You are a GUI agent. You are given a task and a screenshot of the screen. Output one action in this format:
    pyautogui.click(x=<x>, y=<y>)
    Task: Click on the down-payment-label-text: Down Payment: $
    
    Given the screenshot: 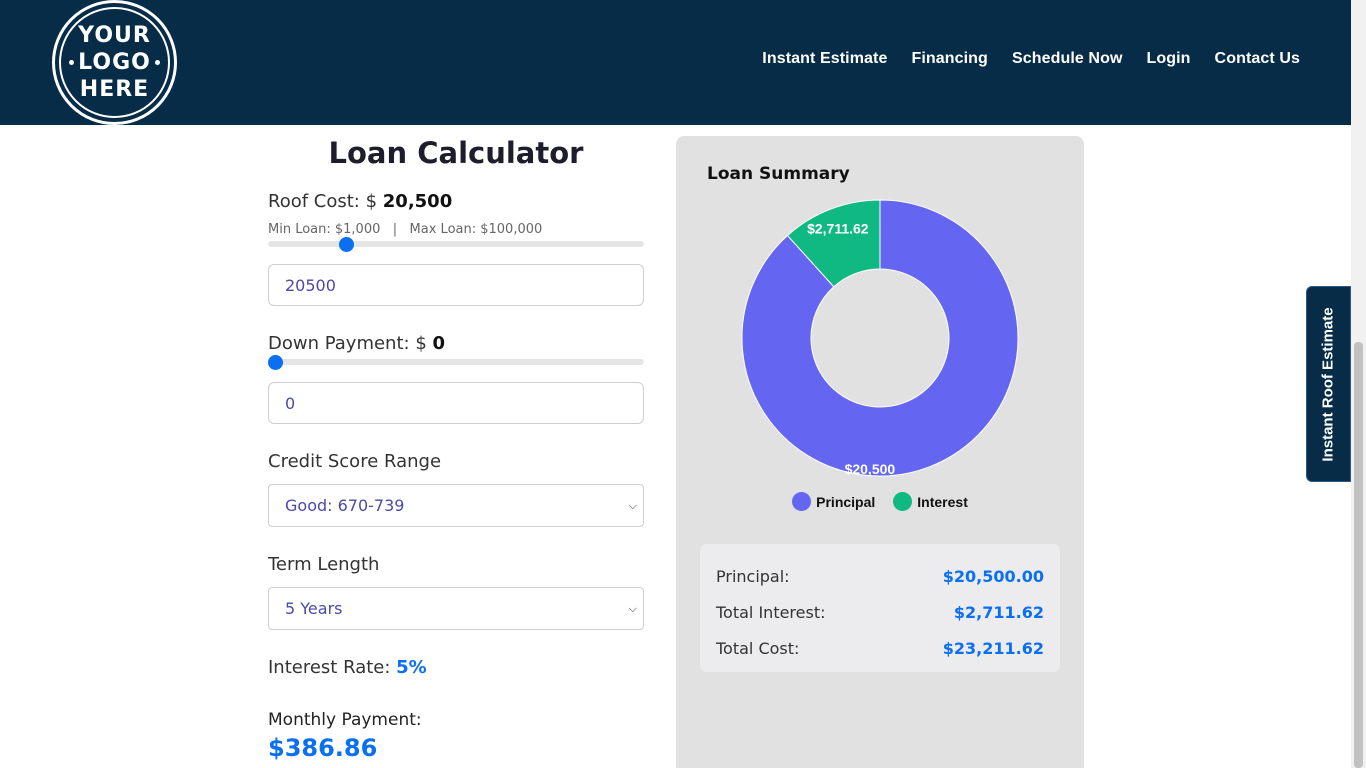 What is the action you would take?
    pyautogui.click(x=350, y=343)
    